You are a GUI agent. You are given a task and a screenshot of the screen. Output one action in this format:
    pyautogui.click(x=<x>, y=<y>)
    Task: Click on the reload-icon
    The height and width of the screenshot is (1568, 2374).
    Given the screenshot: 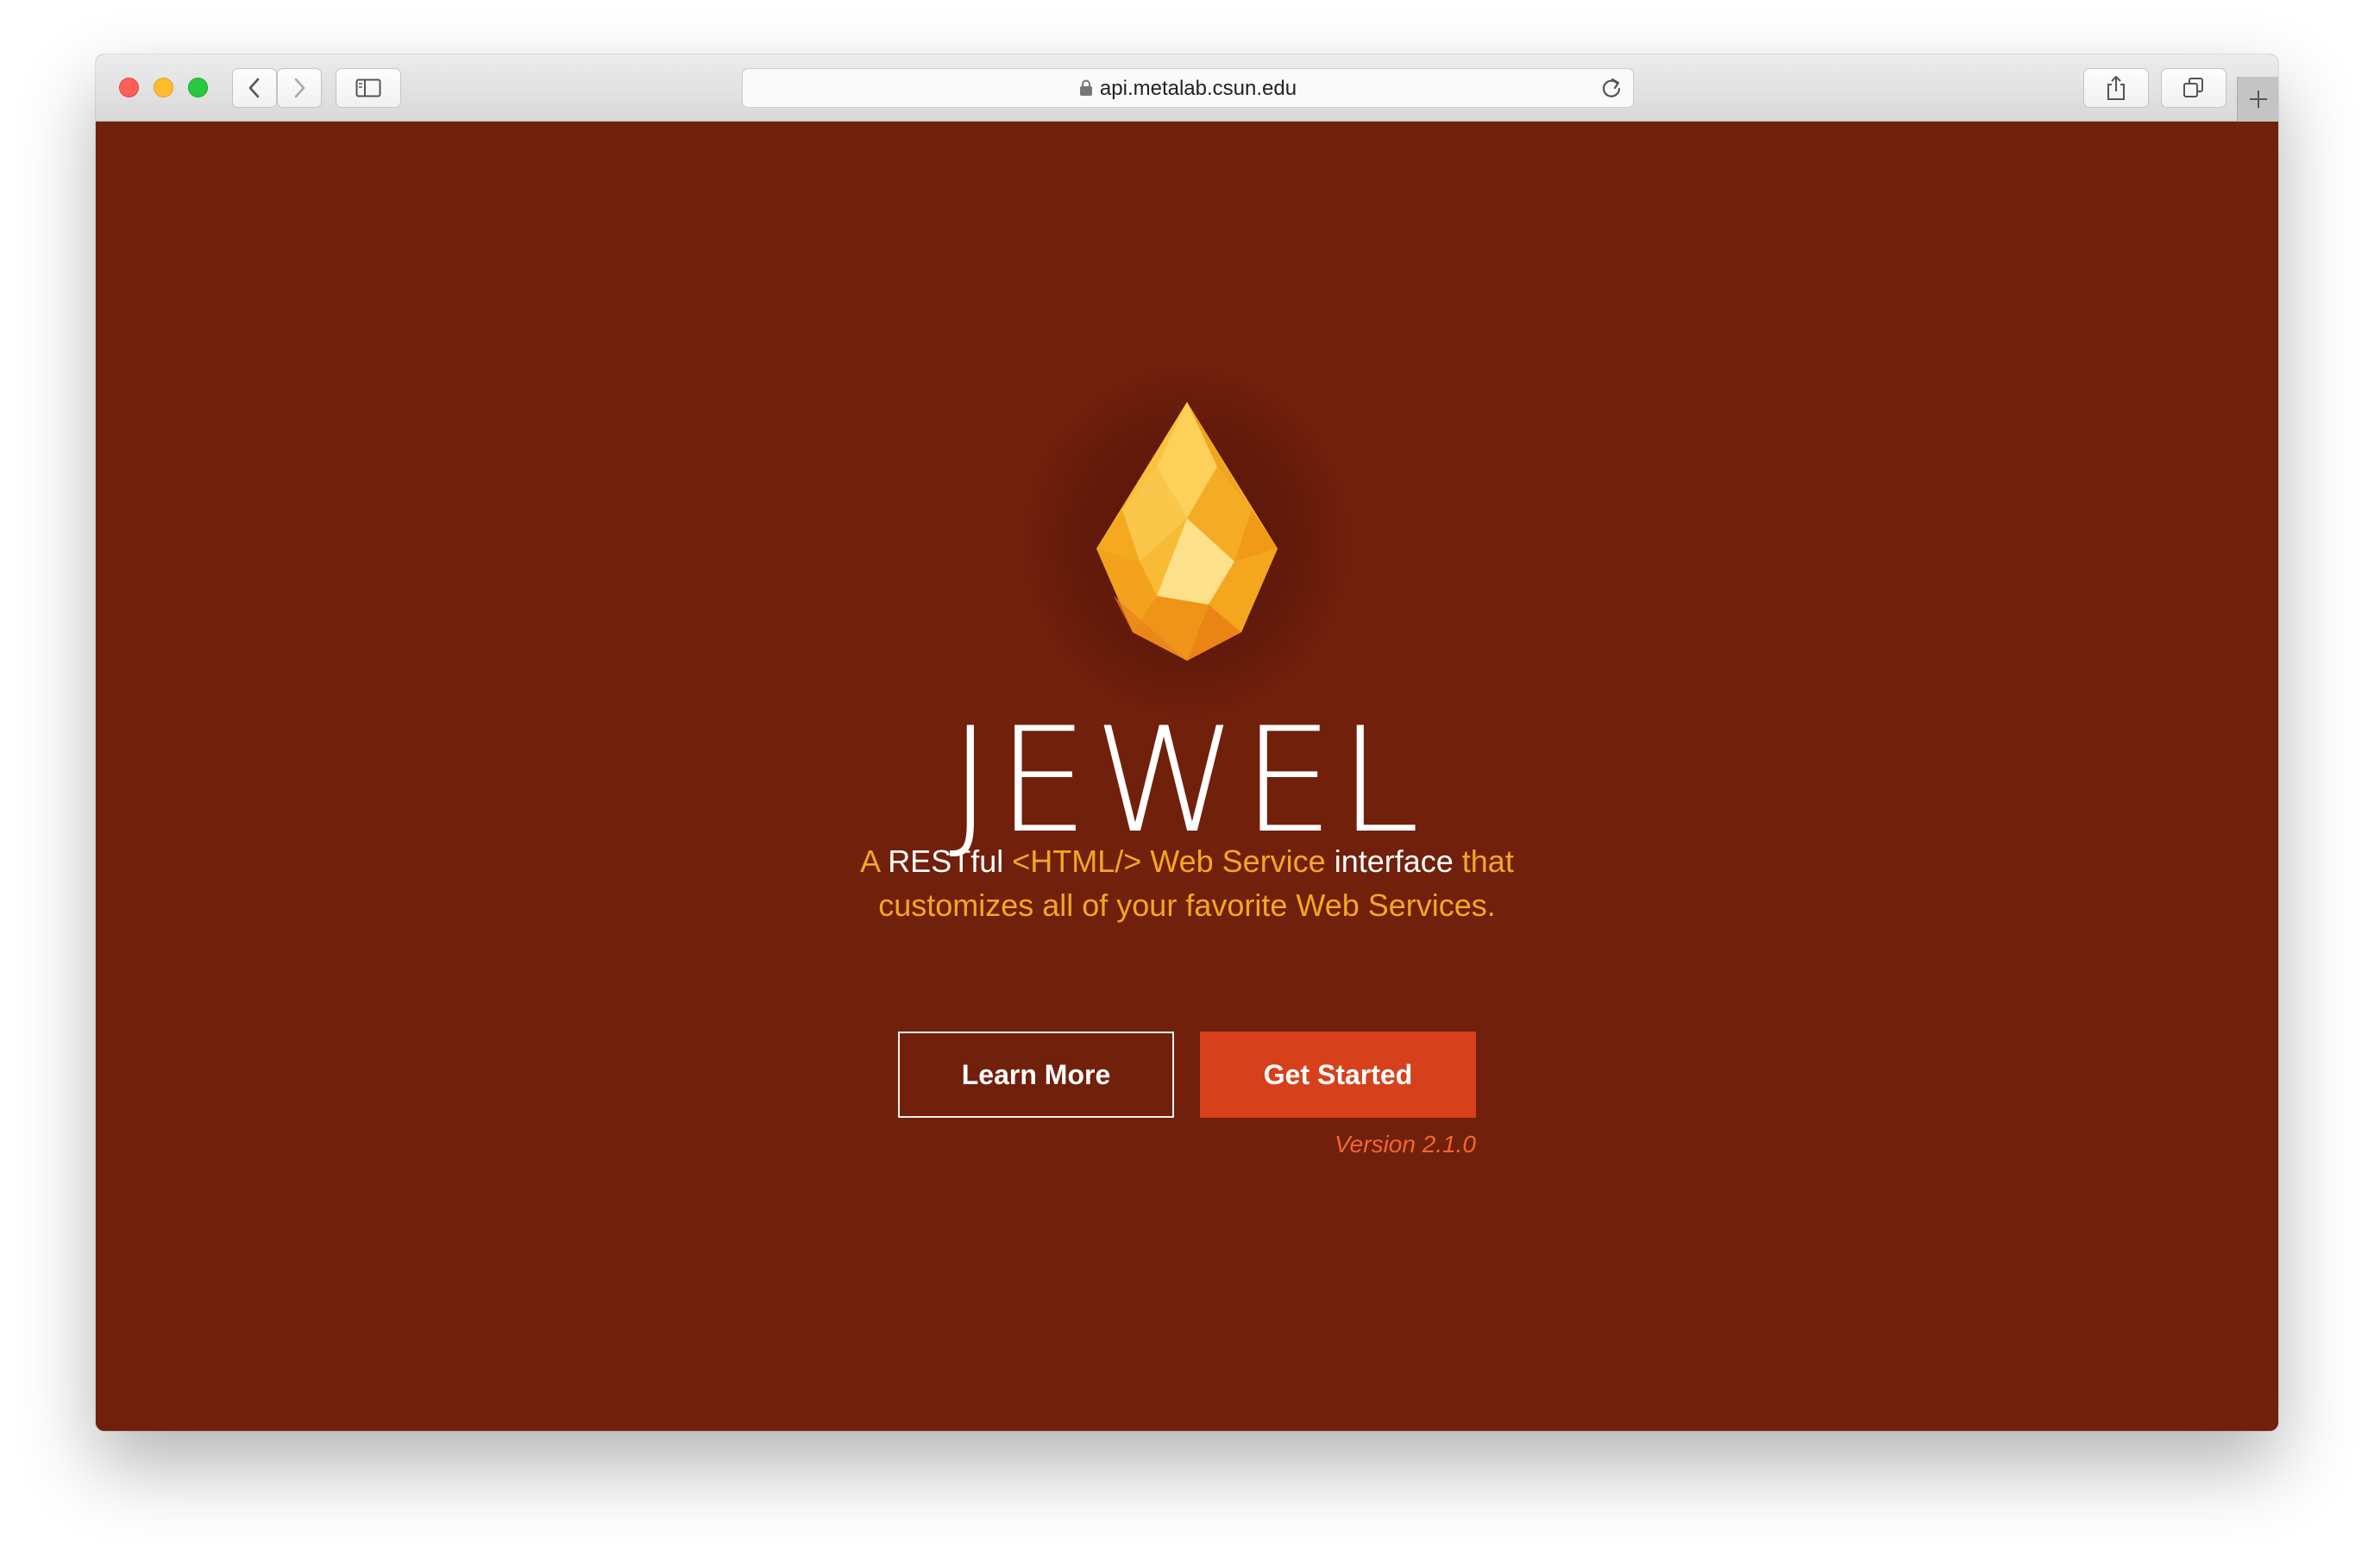 What is the action you would take?
    pyautogui.click(x=1611, y=88)
    